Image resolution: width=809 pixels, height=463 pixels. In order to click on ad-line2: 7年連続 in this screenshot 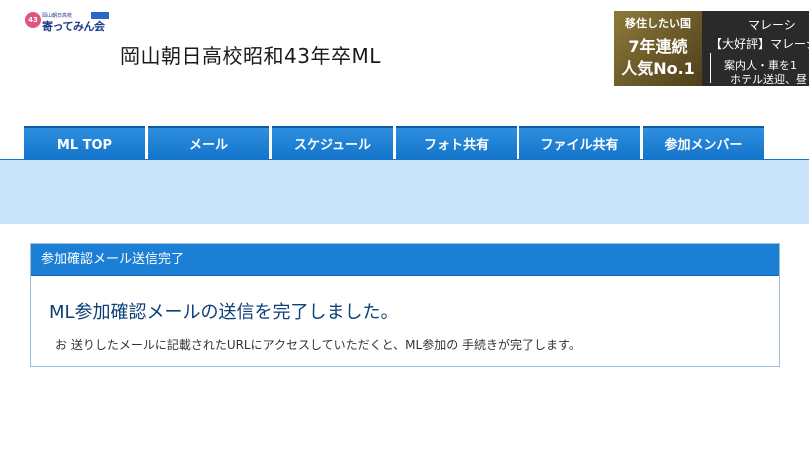, I will do `click(658, 46)`.